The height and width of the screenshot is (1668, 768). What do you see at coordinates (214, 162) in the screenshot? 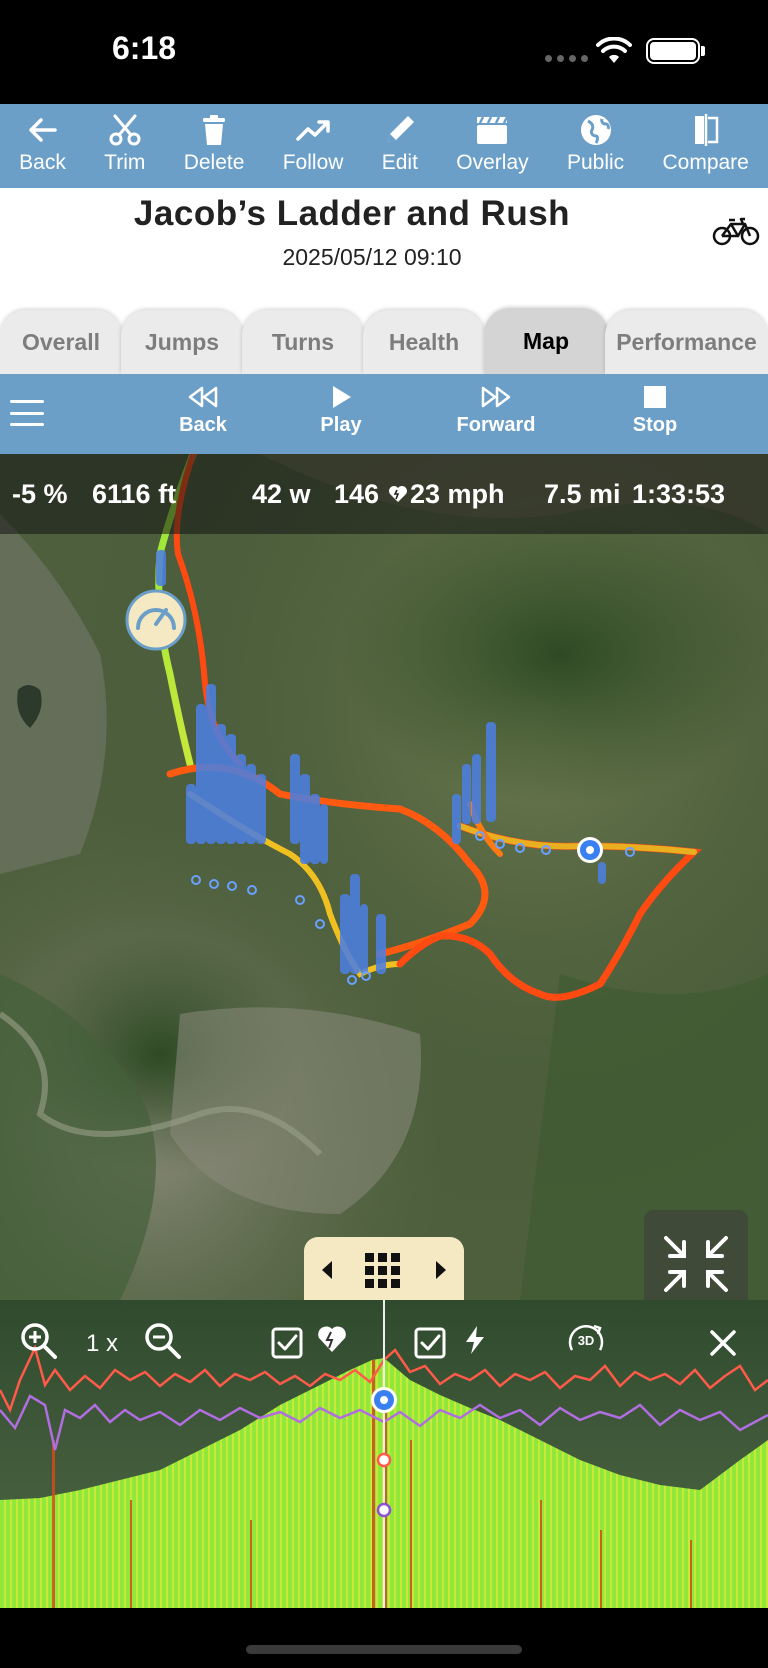
I see `delete-label: Delete` at bounding box center [214, 162].